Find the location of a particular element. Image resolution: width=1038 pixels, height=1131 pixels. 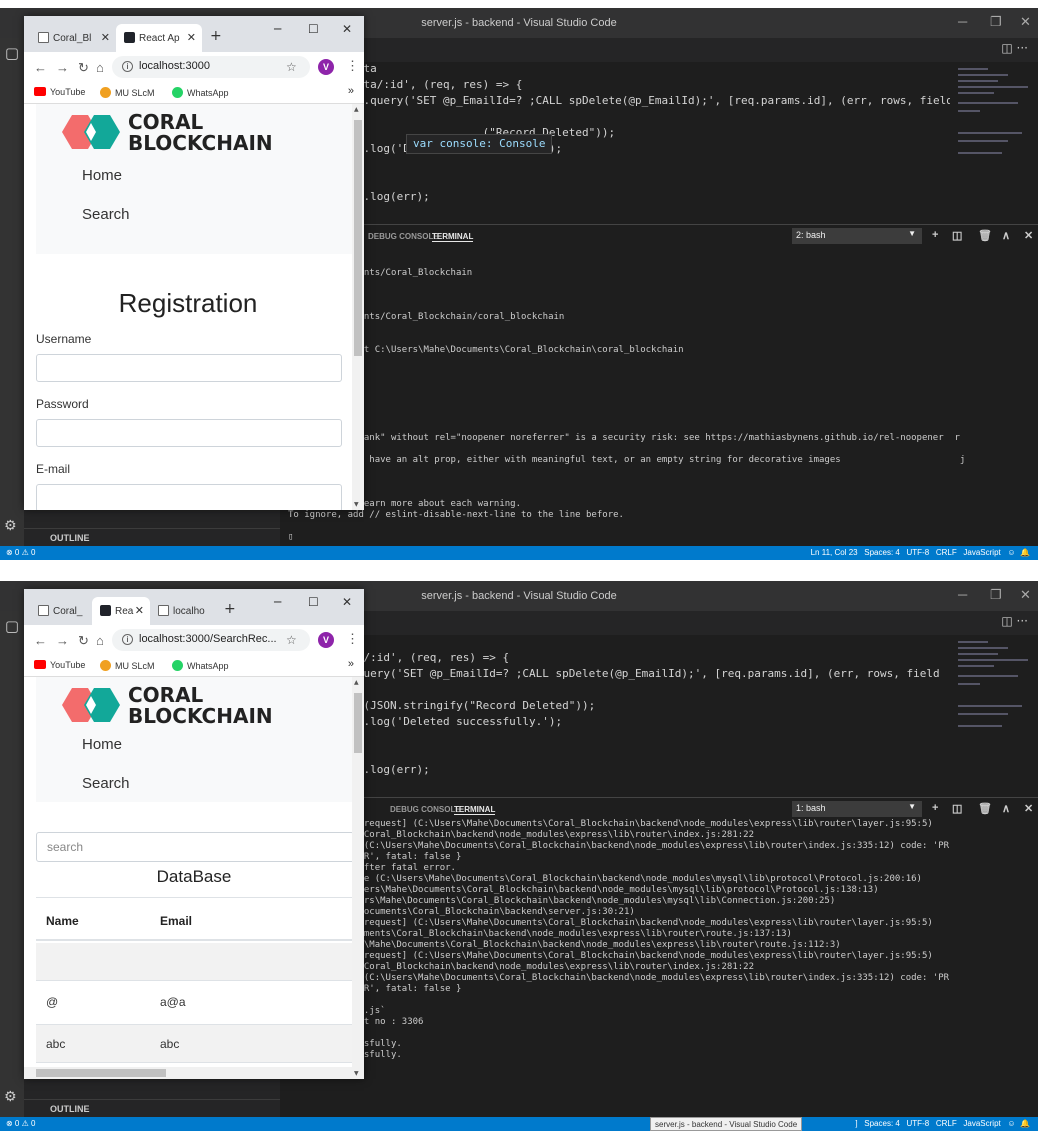

password-field is located at coordinates (189, 433).